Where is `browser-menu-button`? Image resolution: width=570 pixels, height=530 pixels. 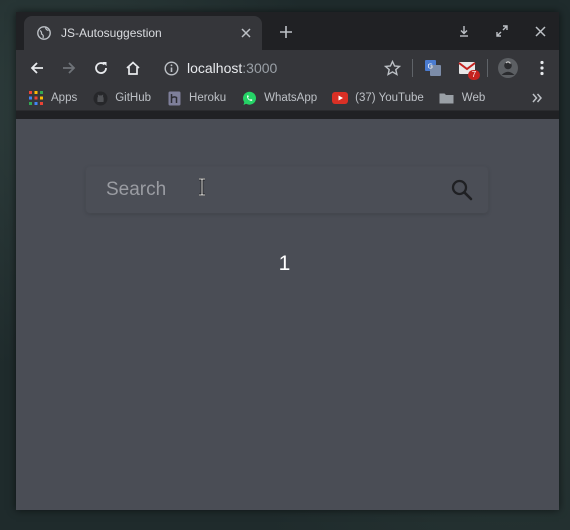
browser-menu-button is located at coordinates (542, 68).